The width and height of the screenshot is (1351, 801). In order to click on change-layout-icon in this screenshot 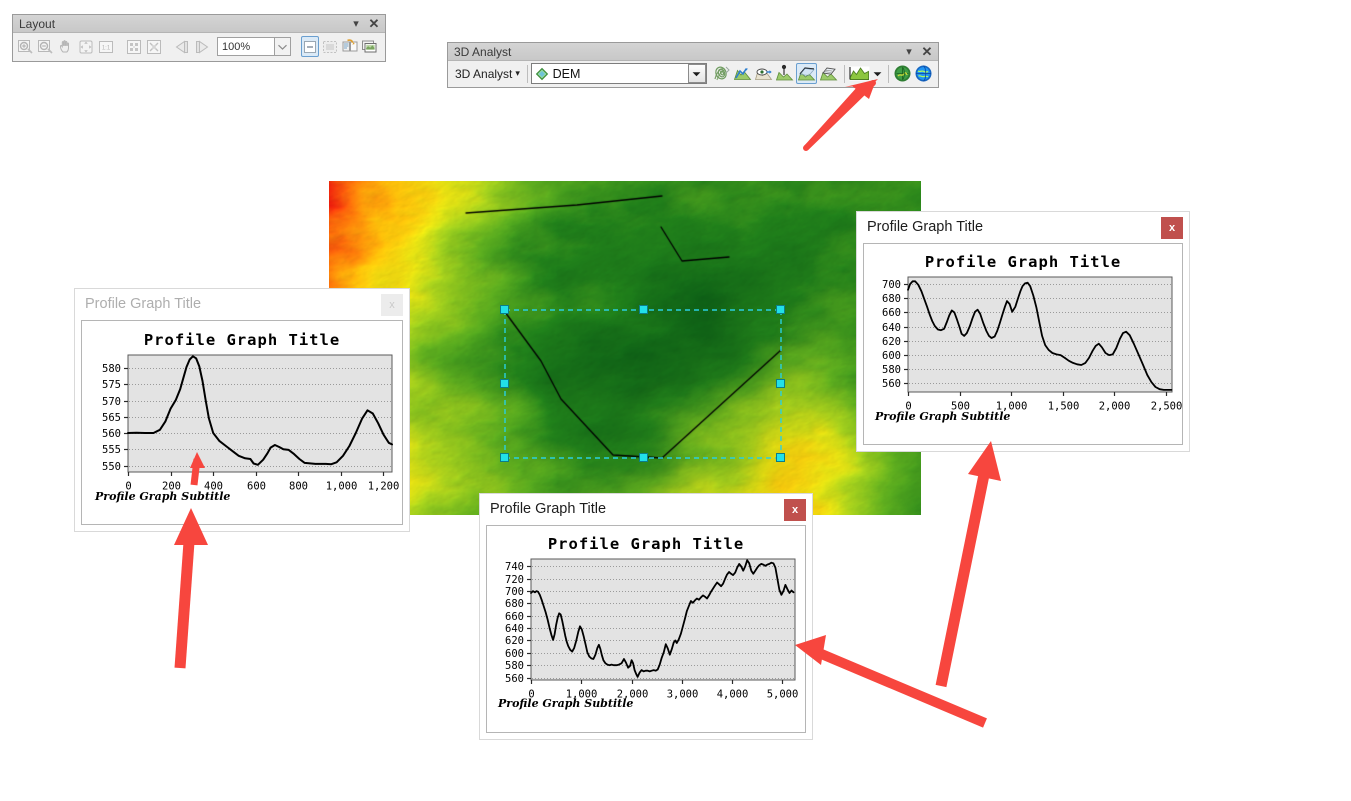, I will do `click(350, 46)`.